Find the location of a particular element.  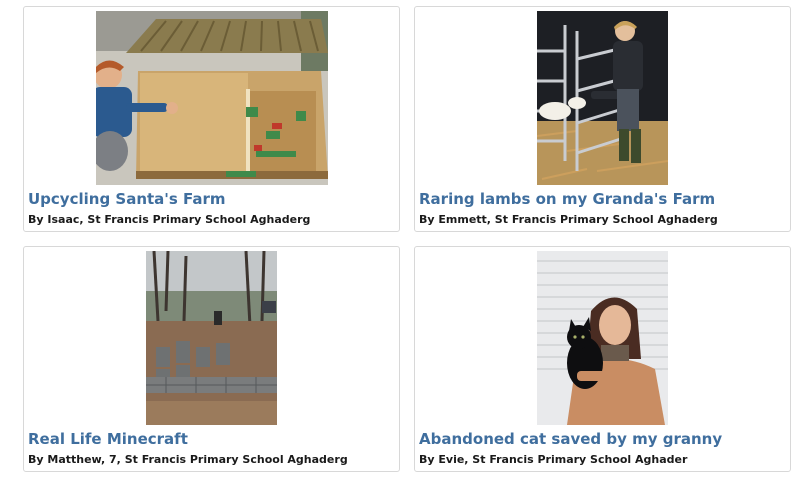

story-photo-cat is located at coordinates (602, 338).